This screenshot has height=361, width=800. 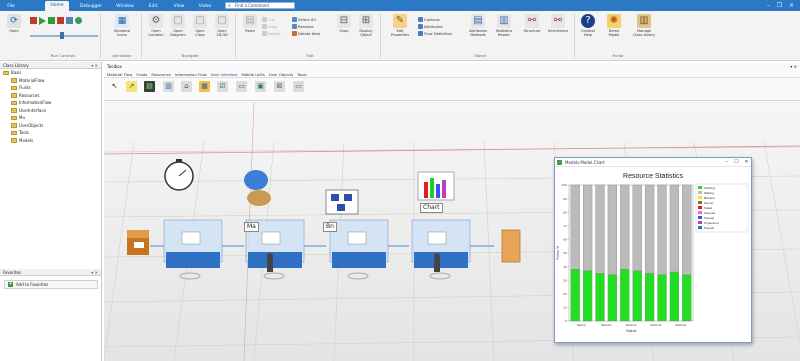 What do you see at coordinates (511, 246) in the screenshot?
I see `drain-object` at bounding box center [511, 246].